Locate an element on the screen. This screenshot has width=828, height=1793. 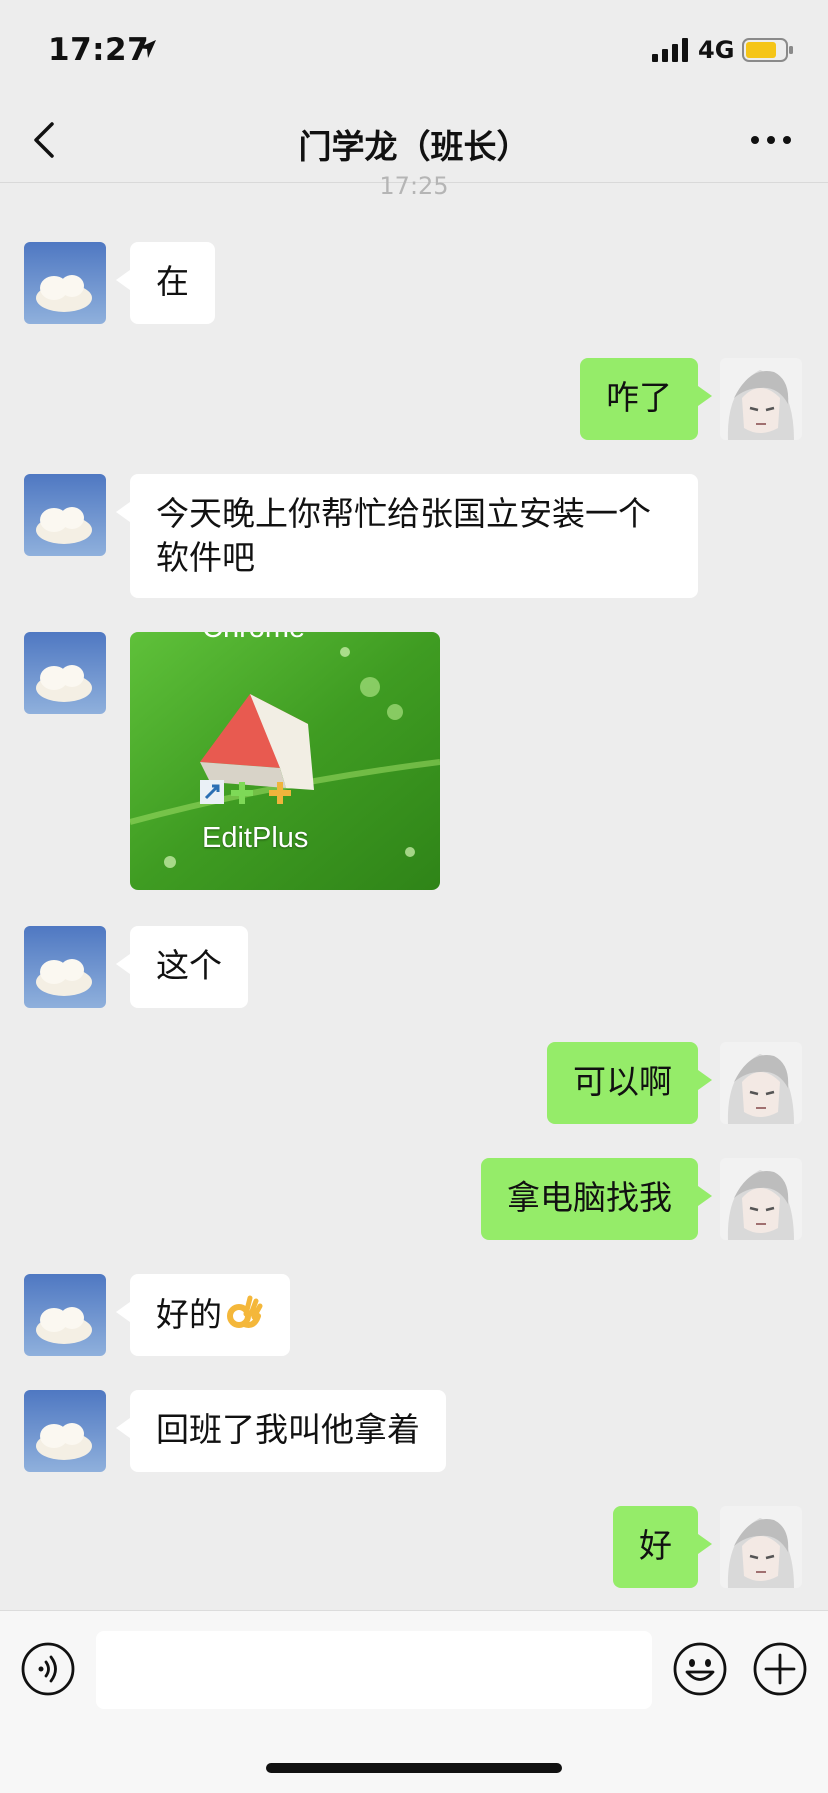
smiley-icon is located at coordinates (700, 1669).